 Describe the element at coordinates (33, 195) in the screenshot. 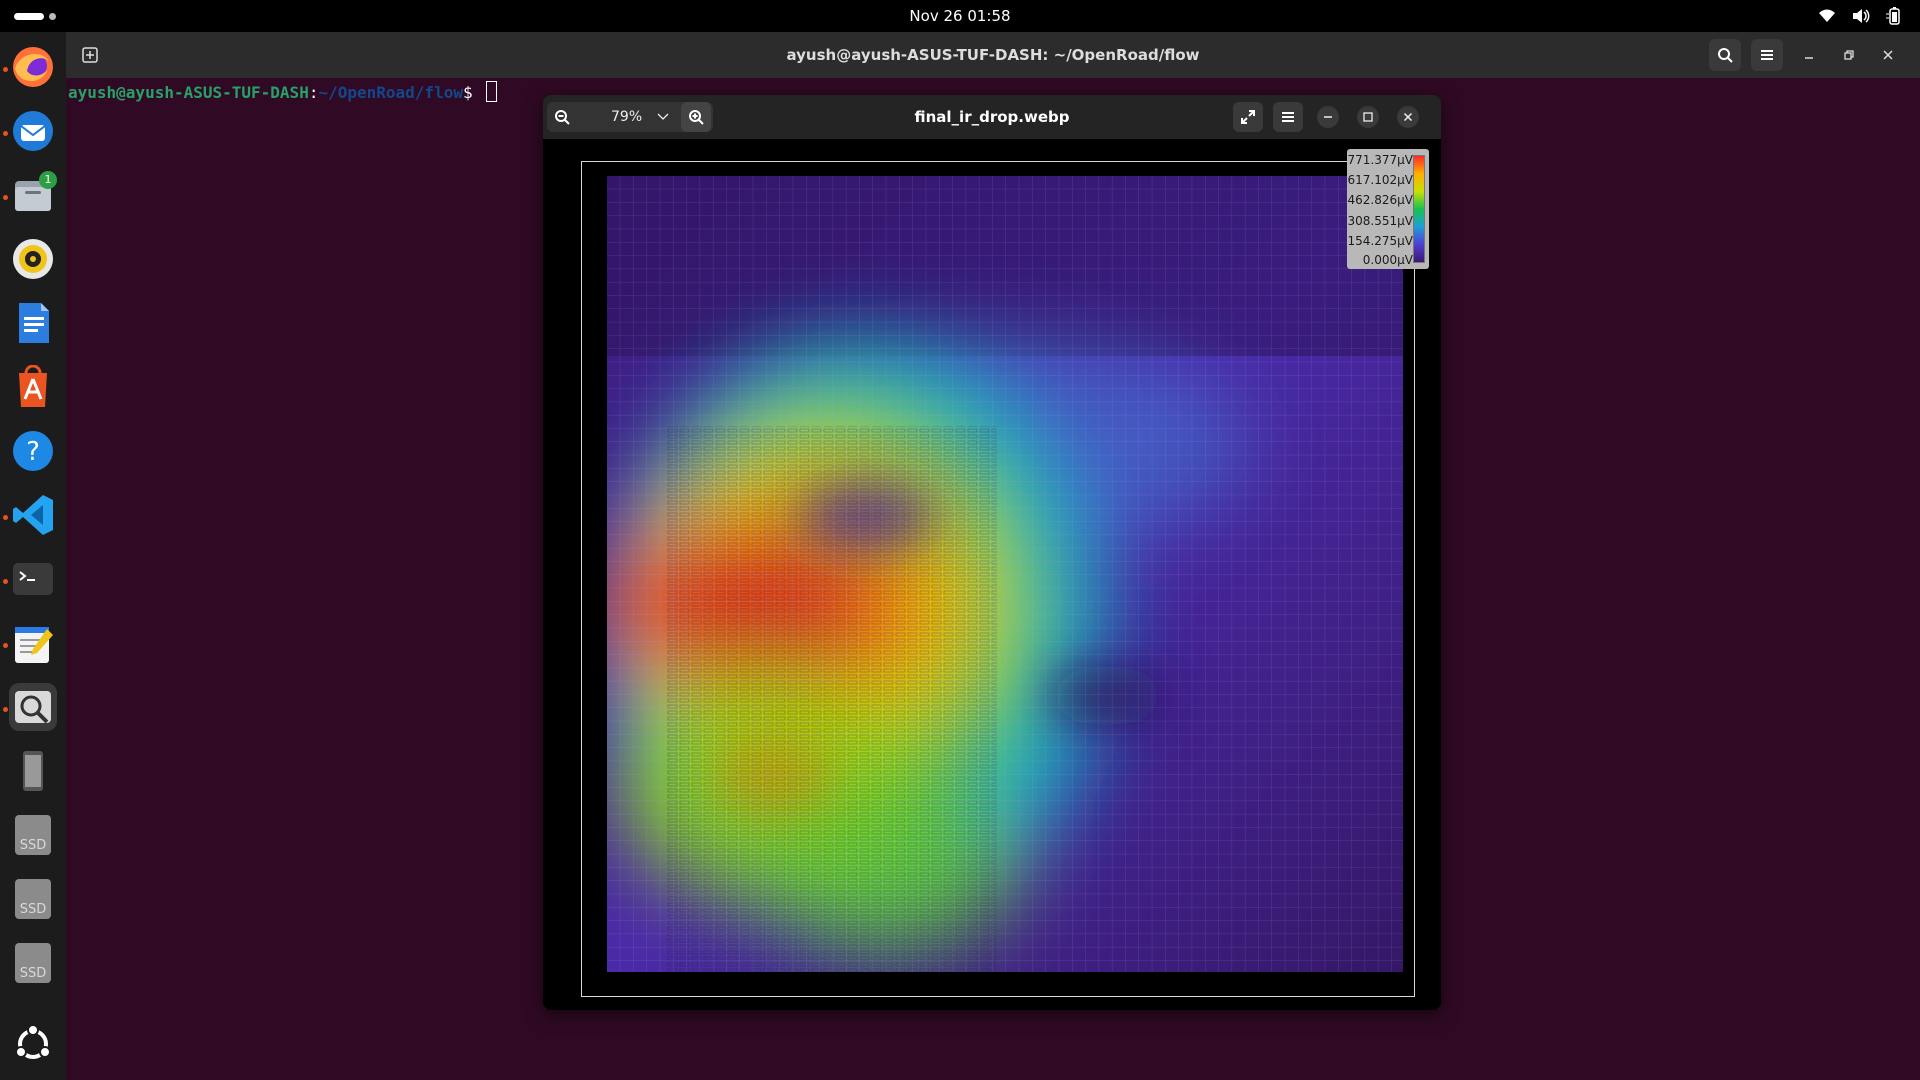

I see `files-icon: 1` at that location.